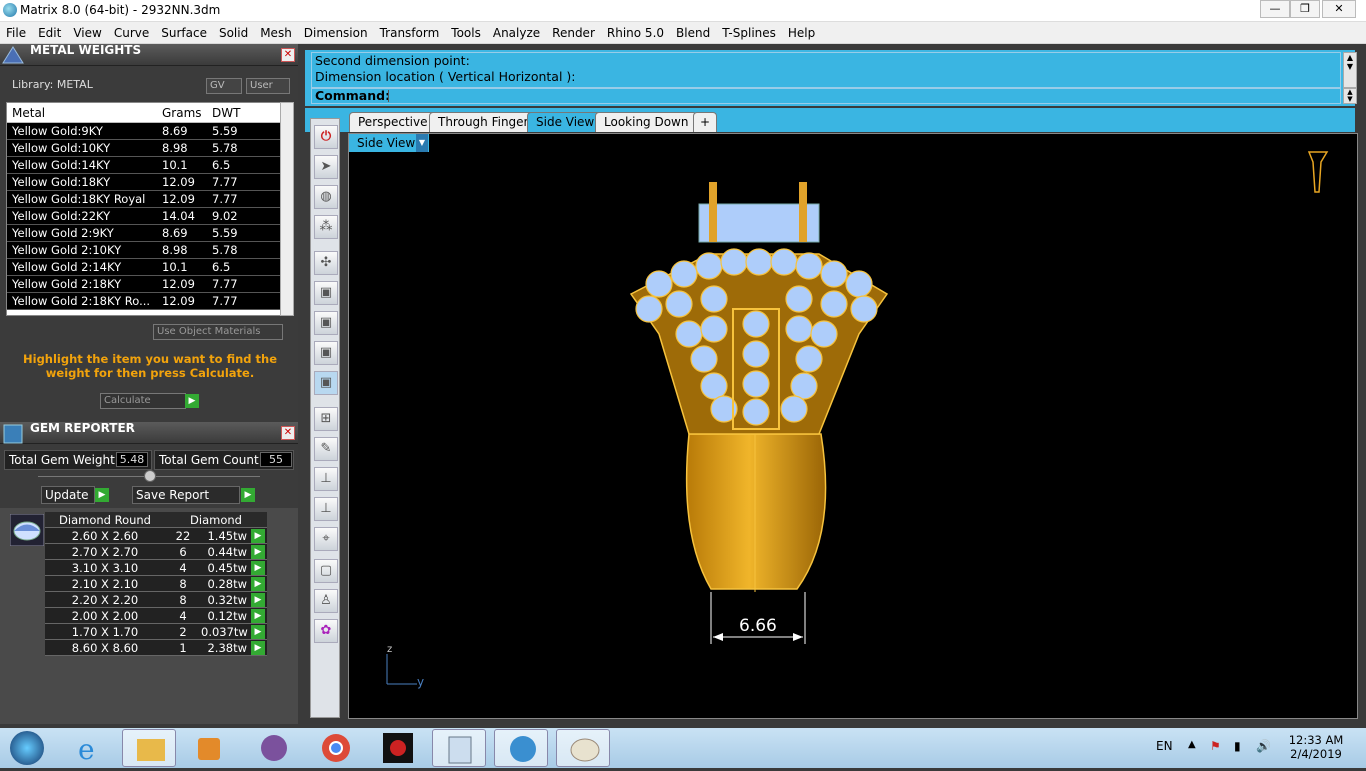  I want to click on gv-button: GV, so click(224, 86).